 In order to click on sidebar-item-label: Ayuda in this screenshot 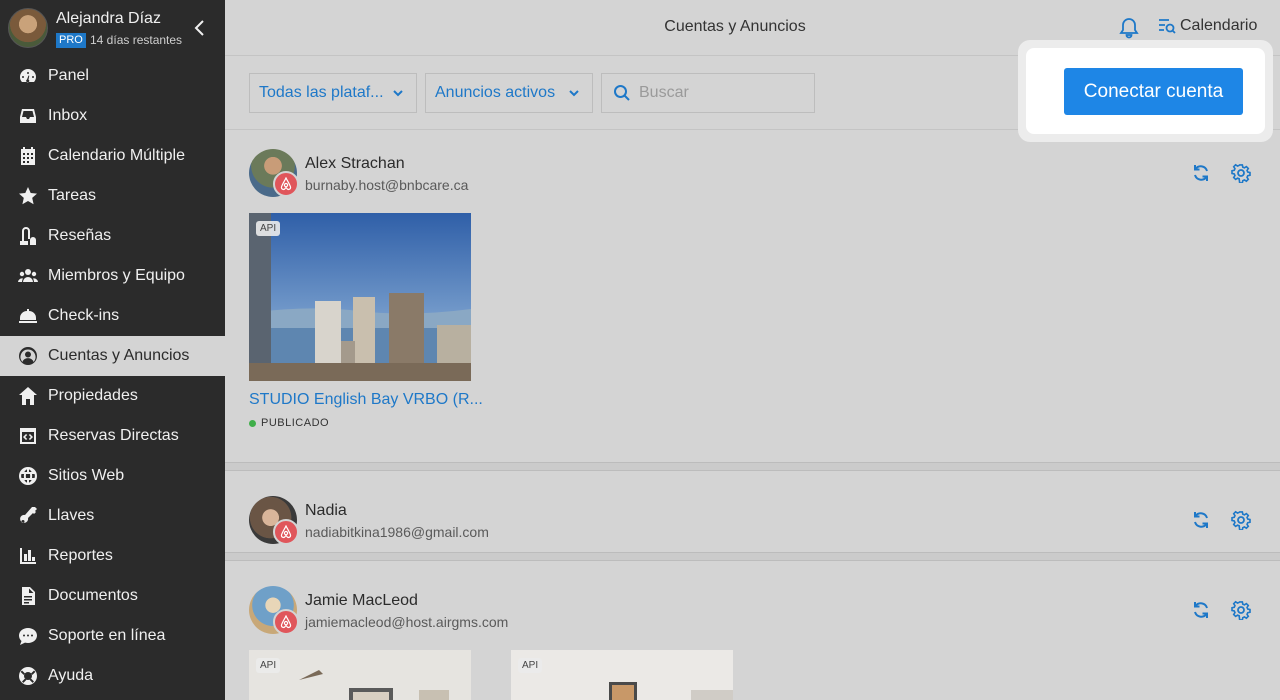, I will do `click(71, 675)`.